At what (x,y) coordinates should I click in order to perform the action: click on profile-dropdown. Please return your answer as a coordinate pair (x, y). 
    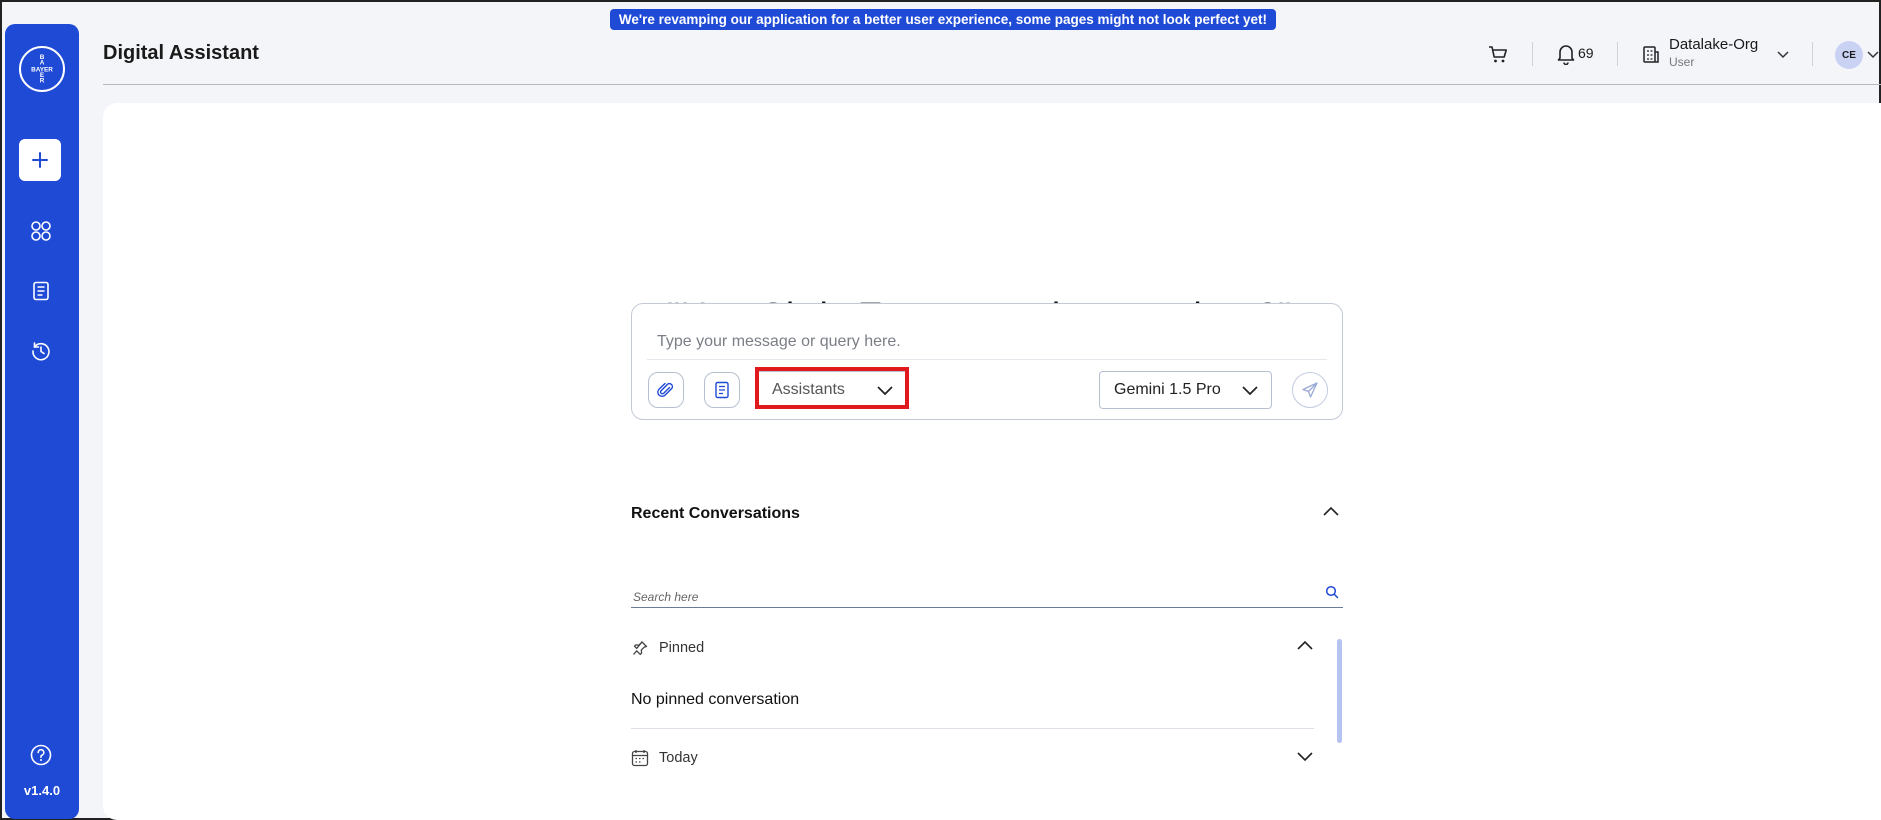
    Looking at the image, I should click on (1873, 54).